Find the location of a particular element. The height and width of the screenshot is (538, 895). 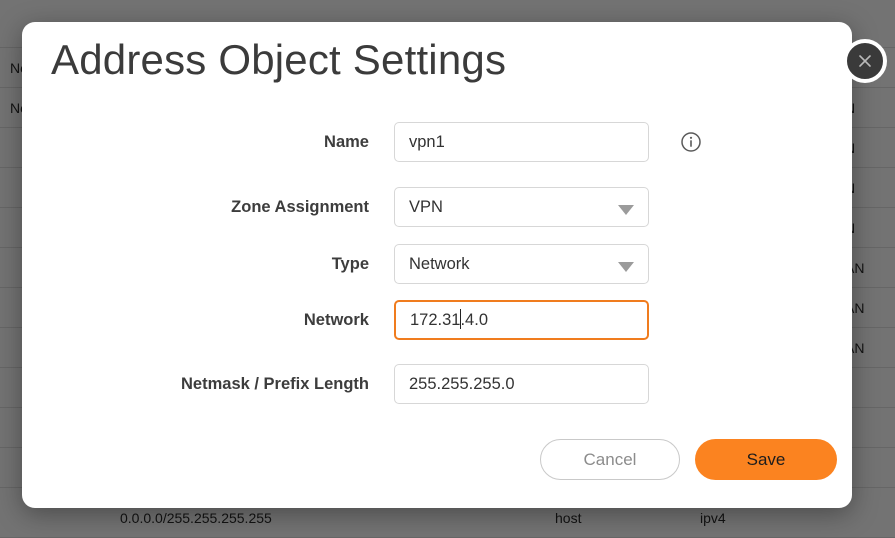

zone-assignment-value: VPN is located at coordinates (426, 207).